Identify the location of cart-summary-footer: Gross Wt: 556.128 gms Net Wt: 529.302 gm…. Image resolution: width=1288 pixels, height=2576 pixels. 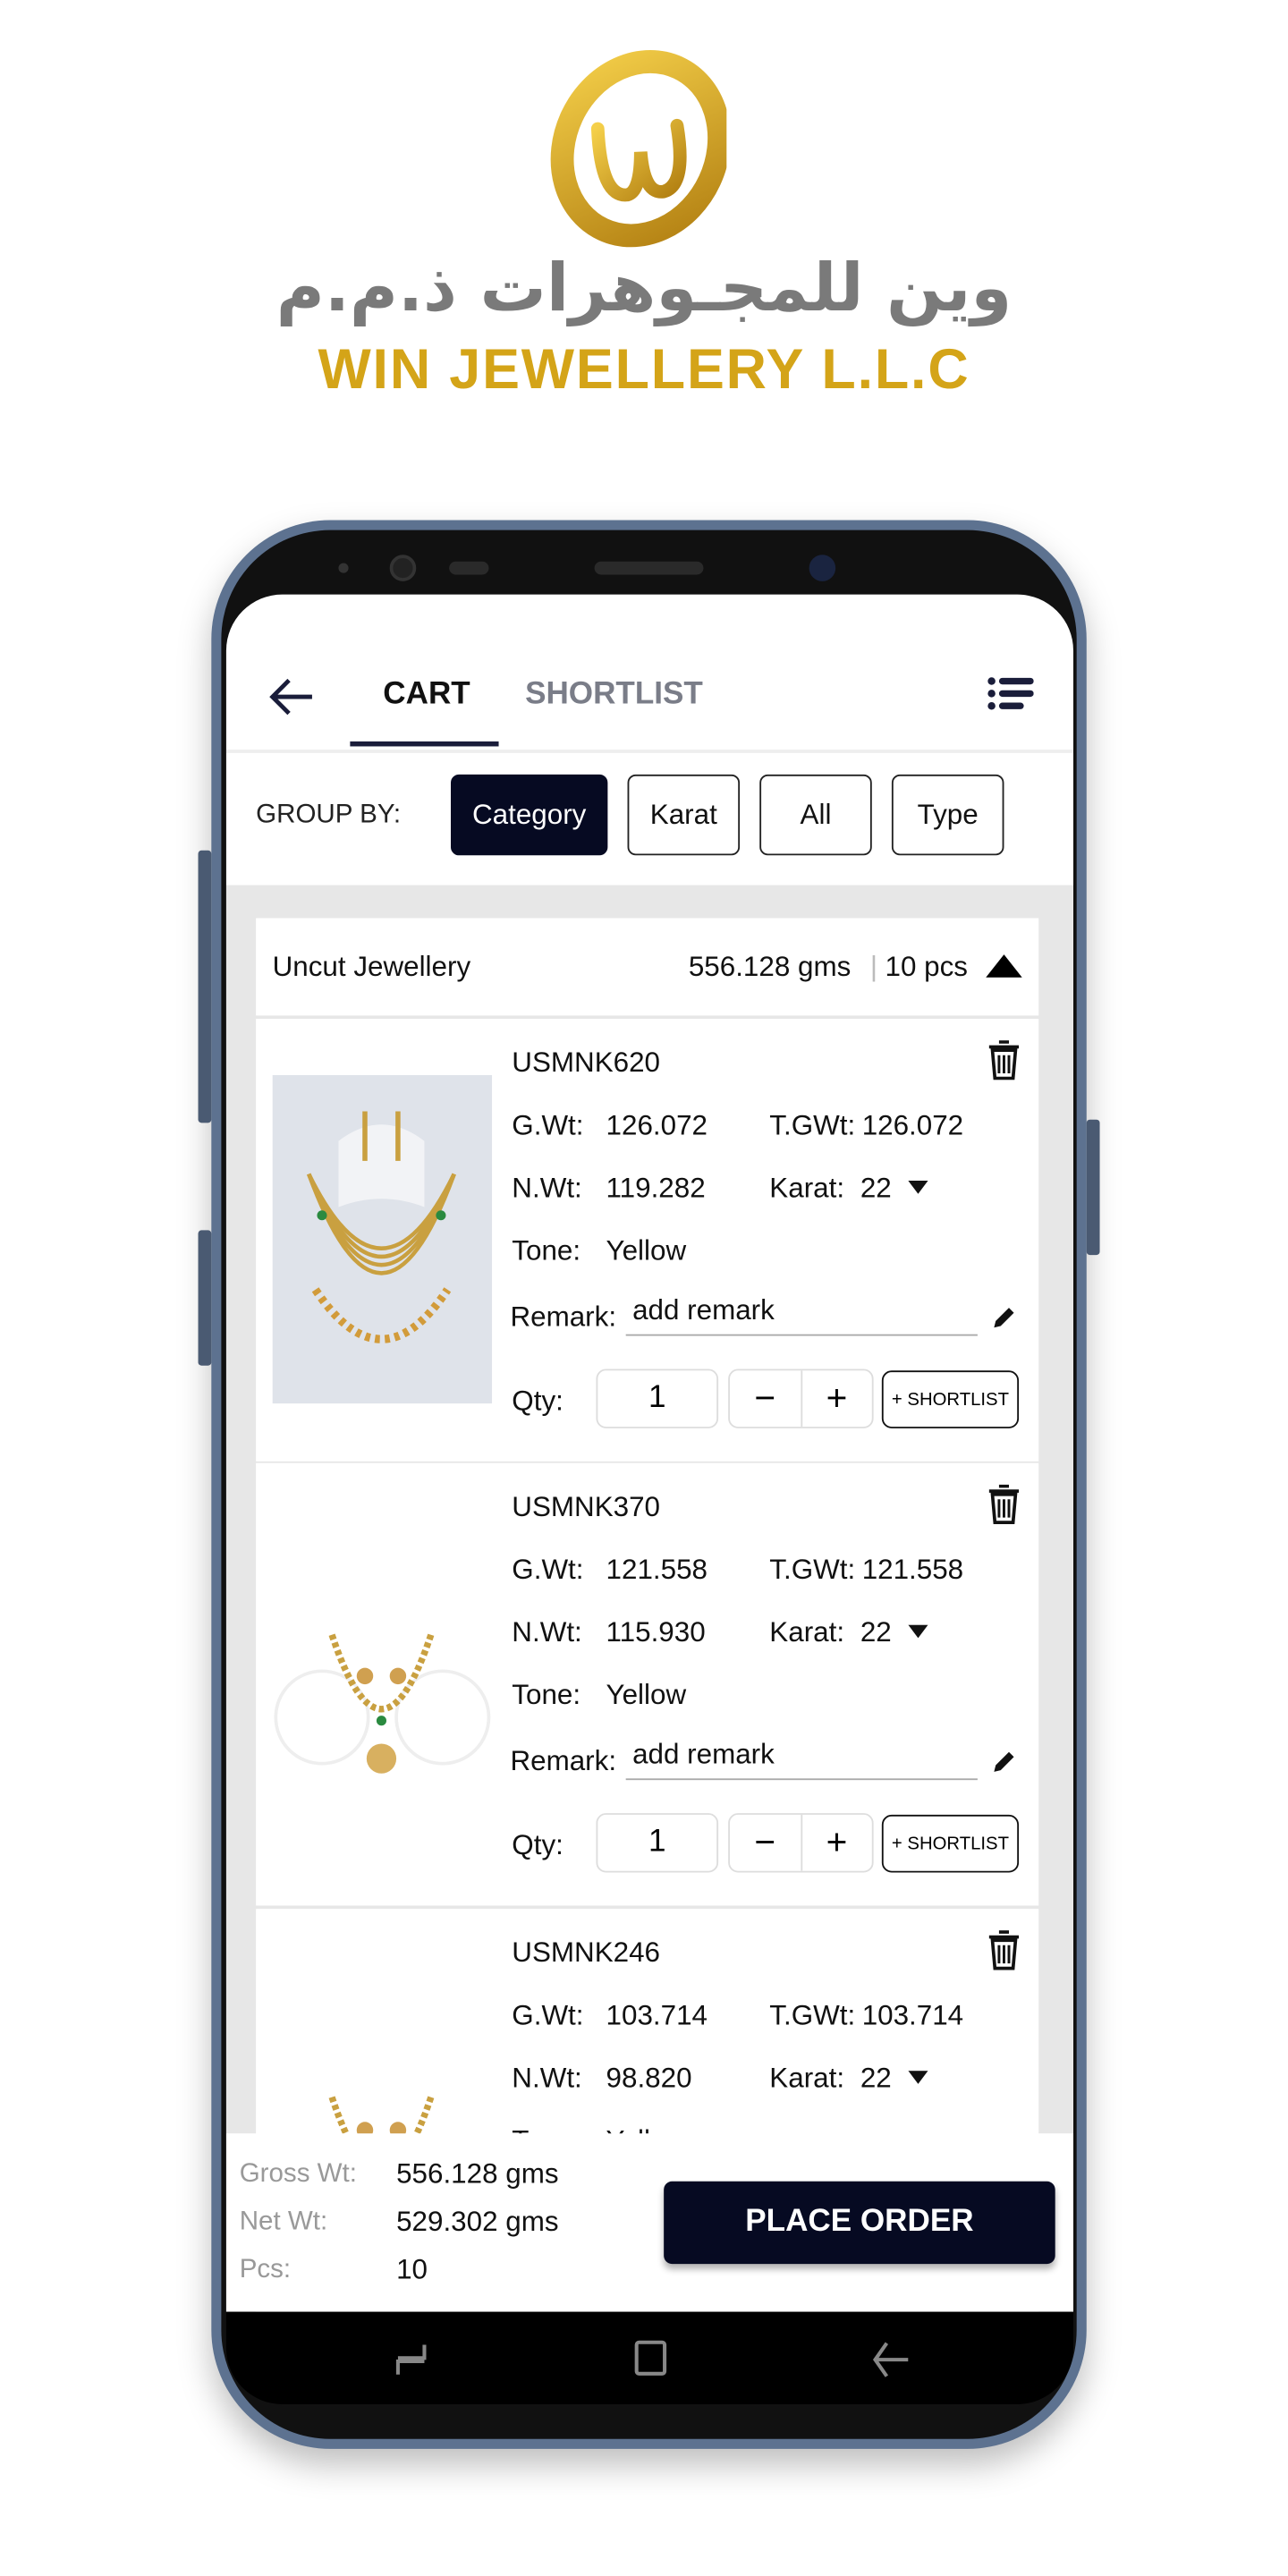
(649, 2222).